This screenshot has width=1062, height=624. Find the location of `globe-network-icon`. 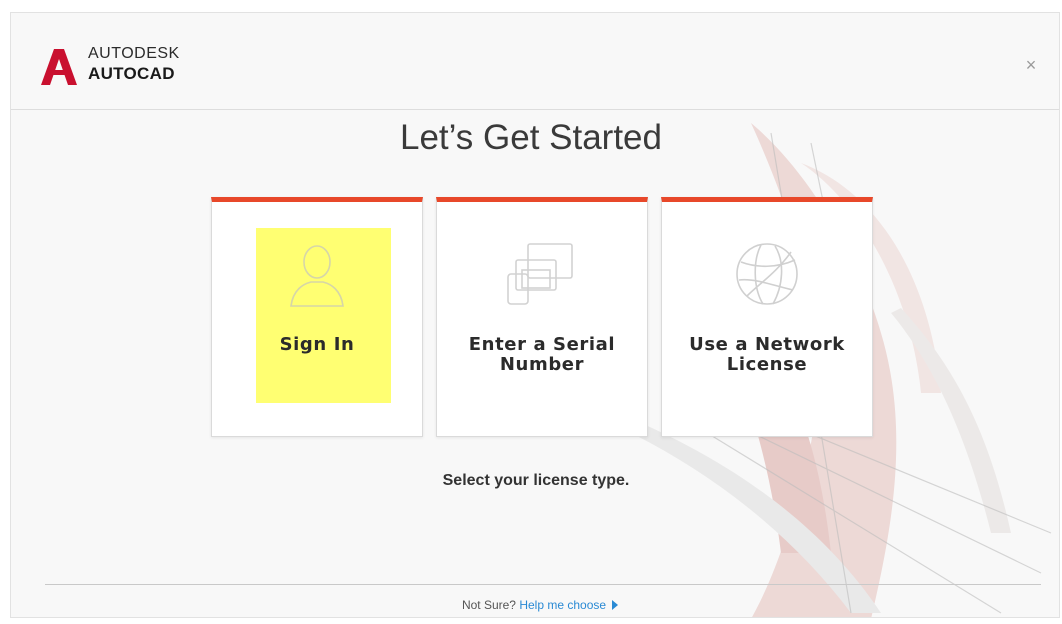

globe-network-icon is located at coordinates (767, 274).